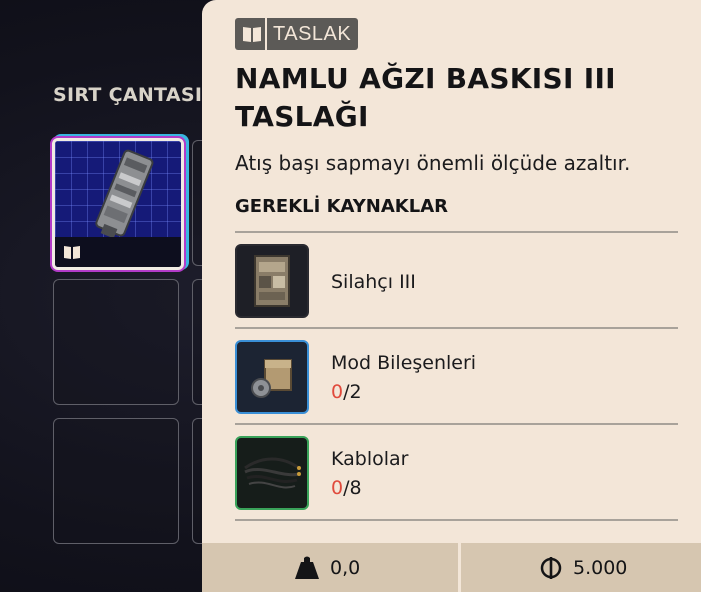 This screenshot has height=592, width=701. I want to click on price-stat: 5.000, so click(583, 567).